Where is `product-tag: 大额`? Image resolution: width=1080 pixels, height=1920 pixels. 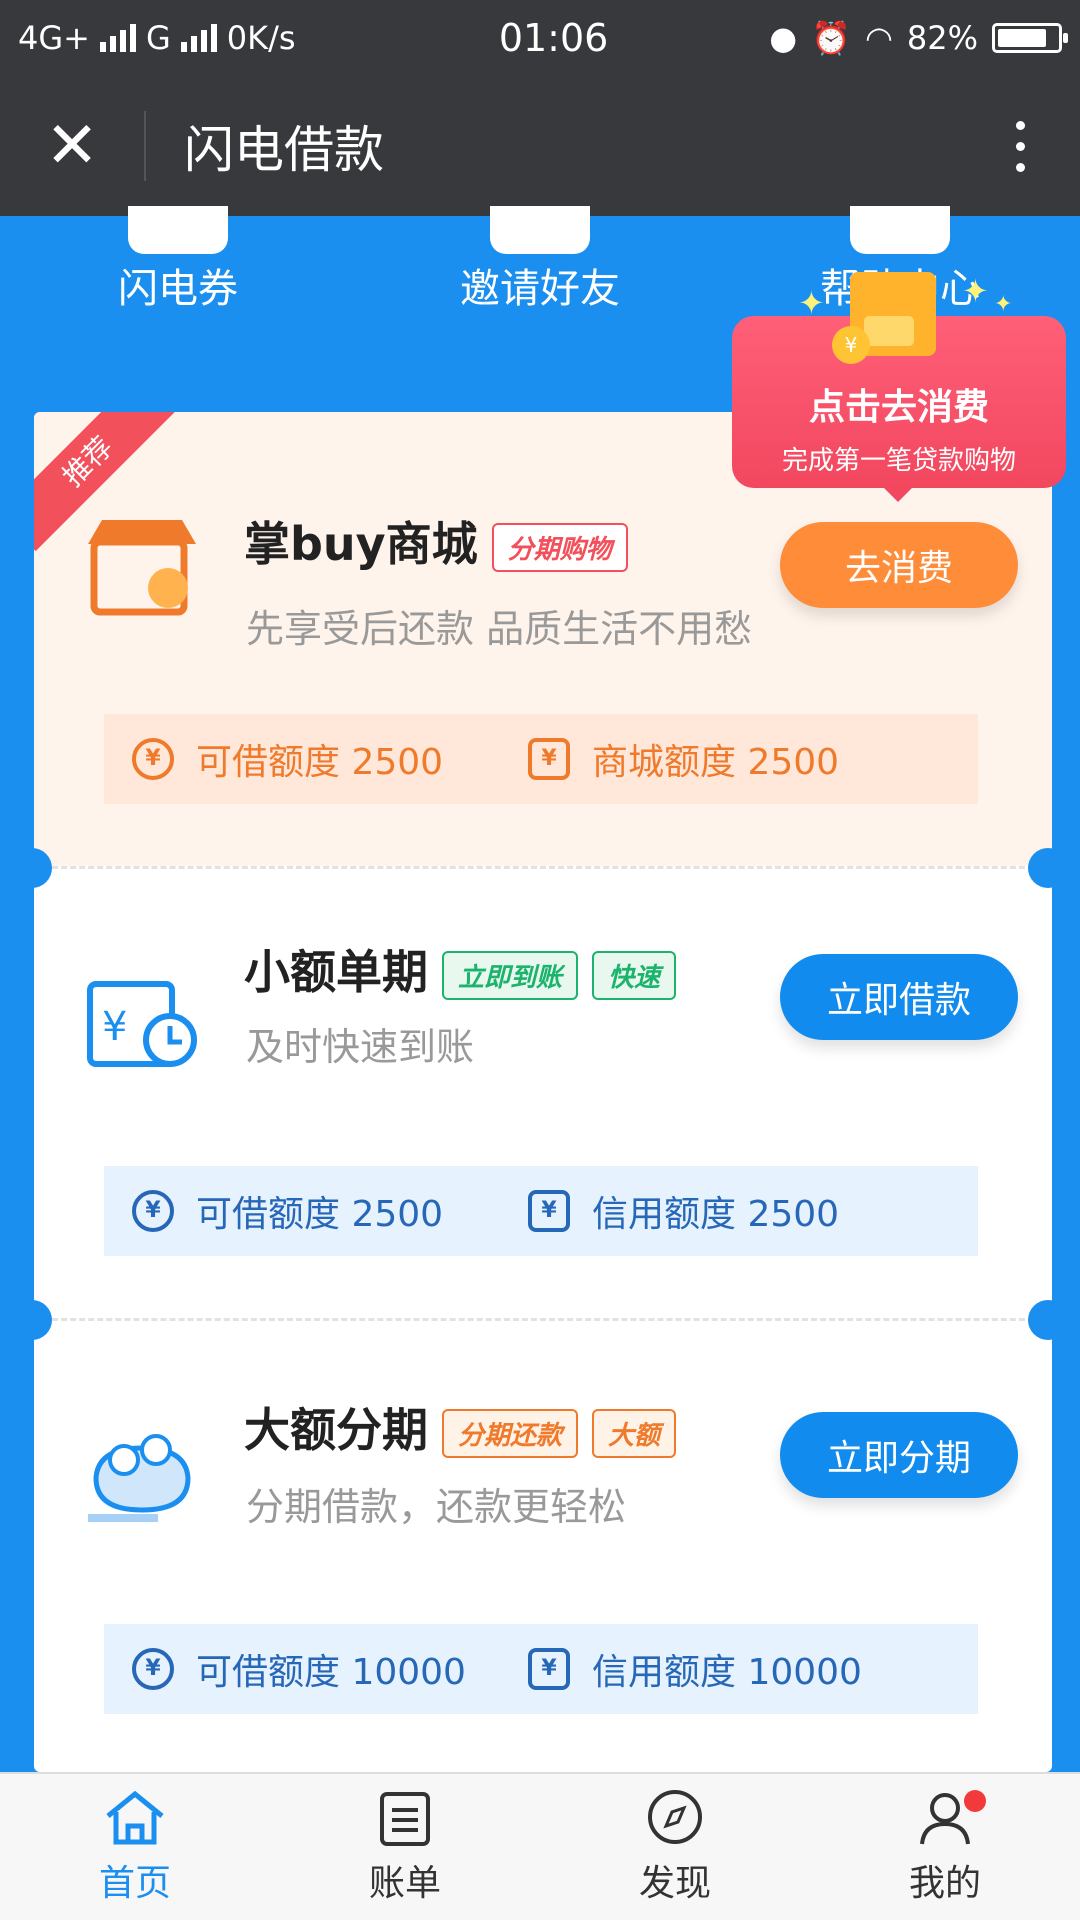 product-tag: 大额 is located at coordinates (634, 1433).